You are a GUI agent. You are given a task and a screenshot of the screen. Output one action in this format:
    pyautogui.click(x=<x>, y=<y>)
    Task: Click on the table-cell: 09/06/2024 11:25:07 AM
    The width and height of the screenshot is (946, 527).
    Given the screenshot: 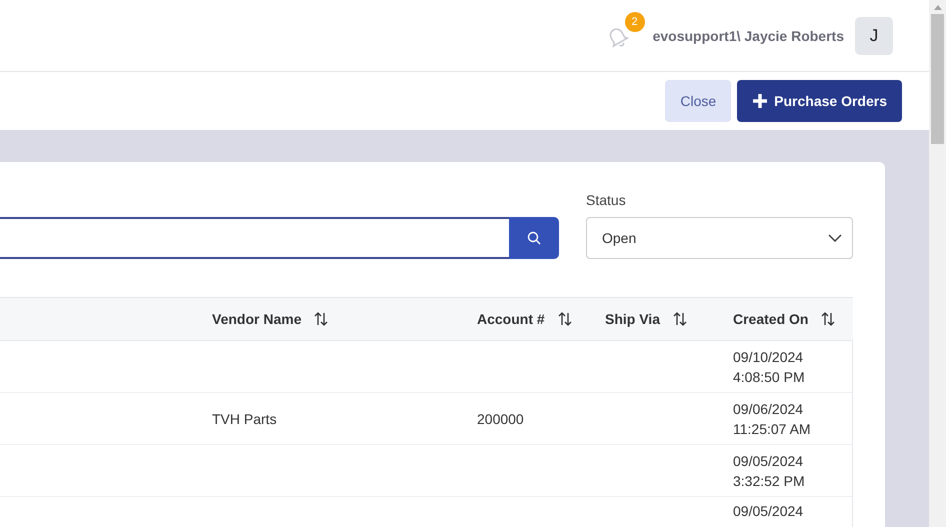 What is the action you would take?
    pyautogui.click(x=787, y=419)
    